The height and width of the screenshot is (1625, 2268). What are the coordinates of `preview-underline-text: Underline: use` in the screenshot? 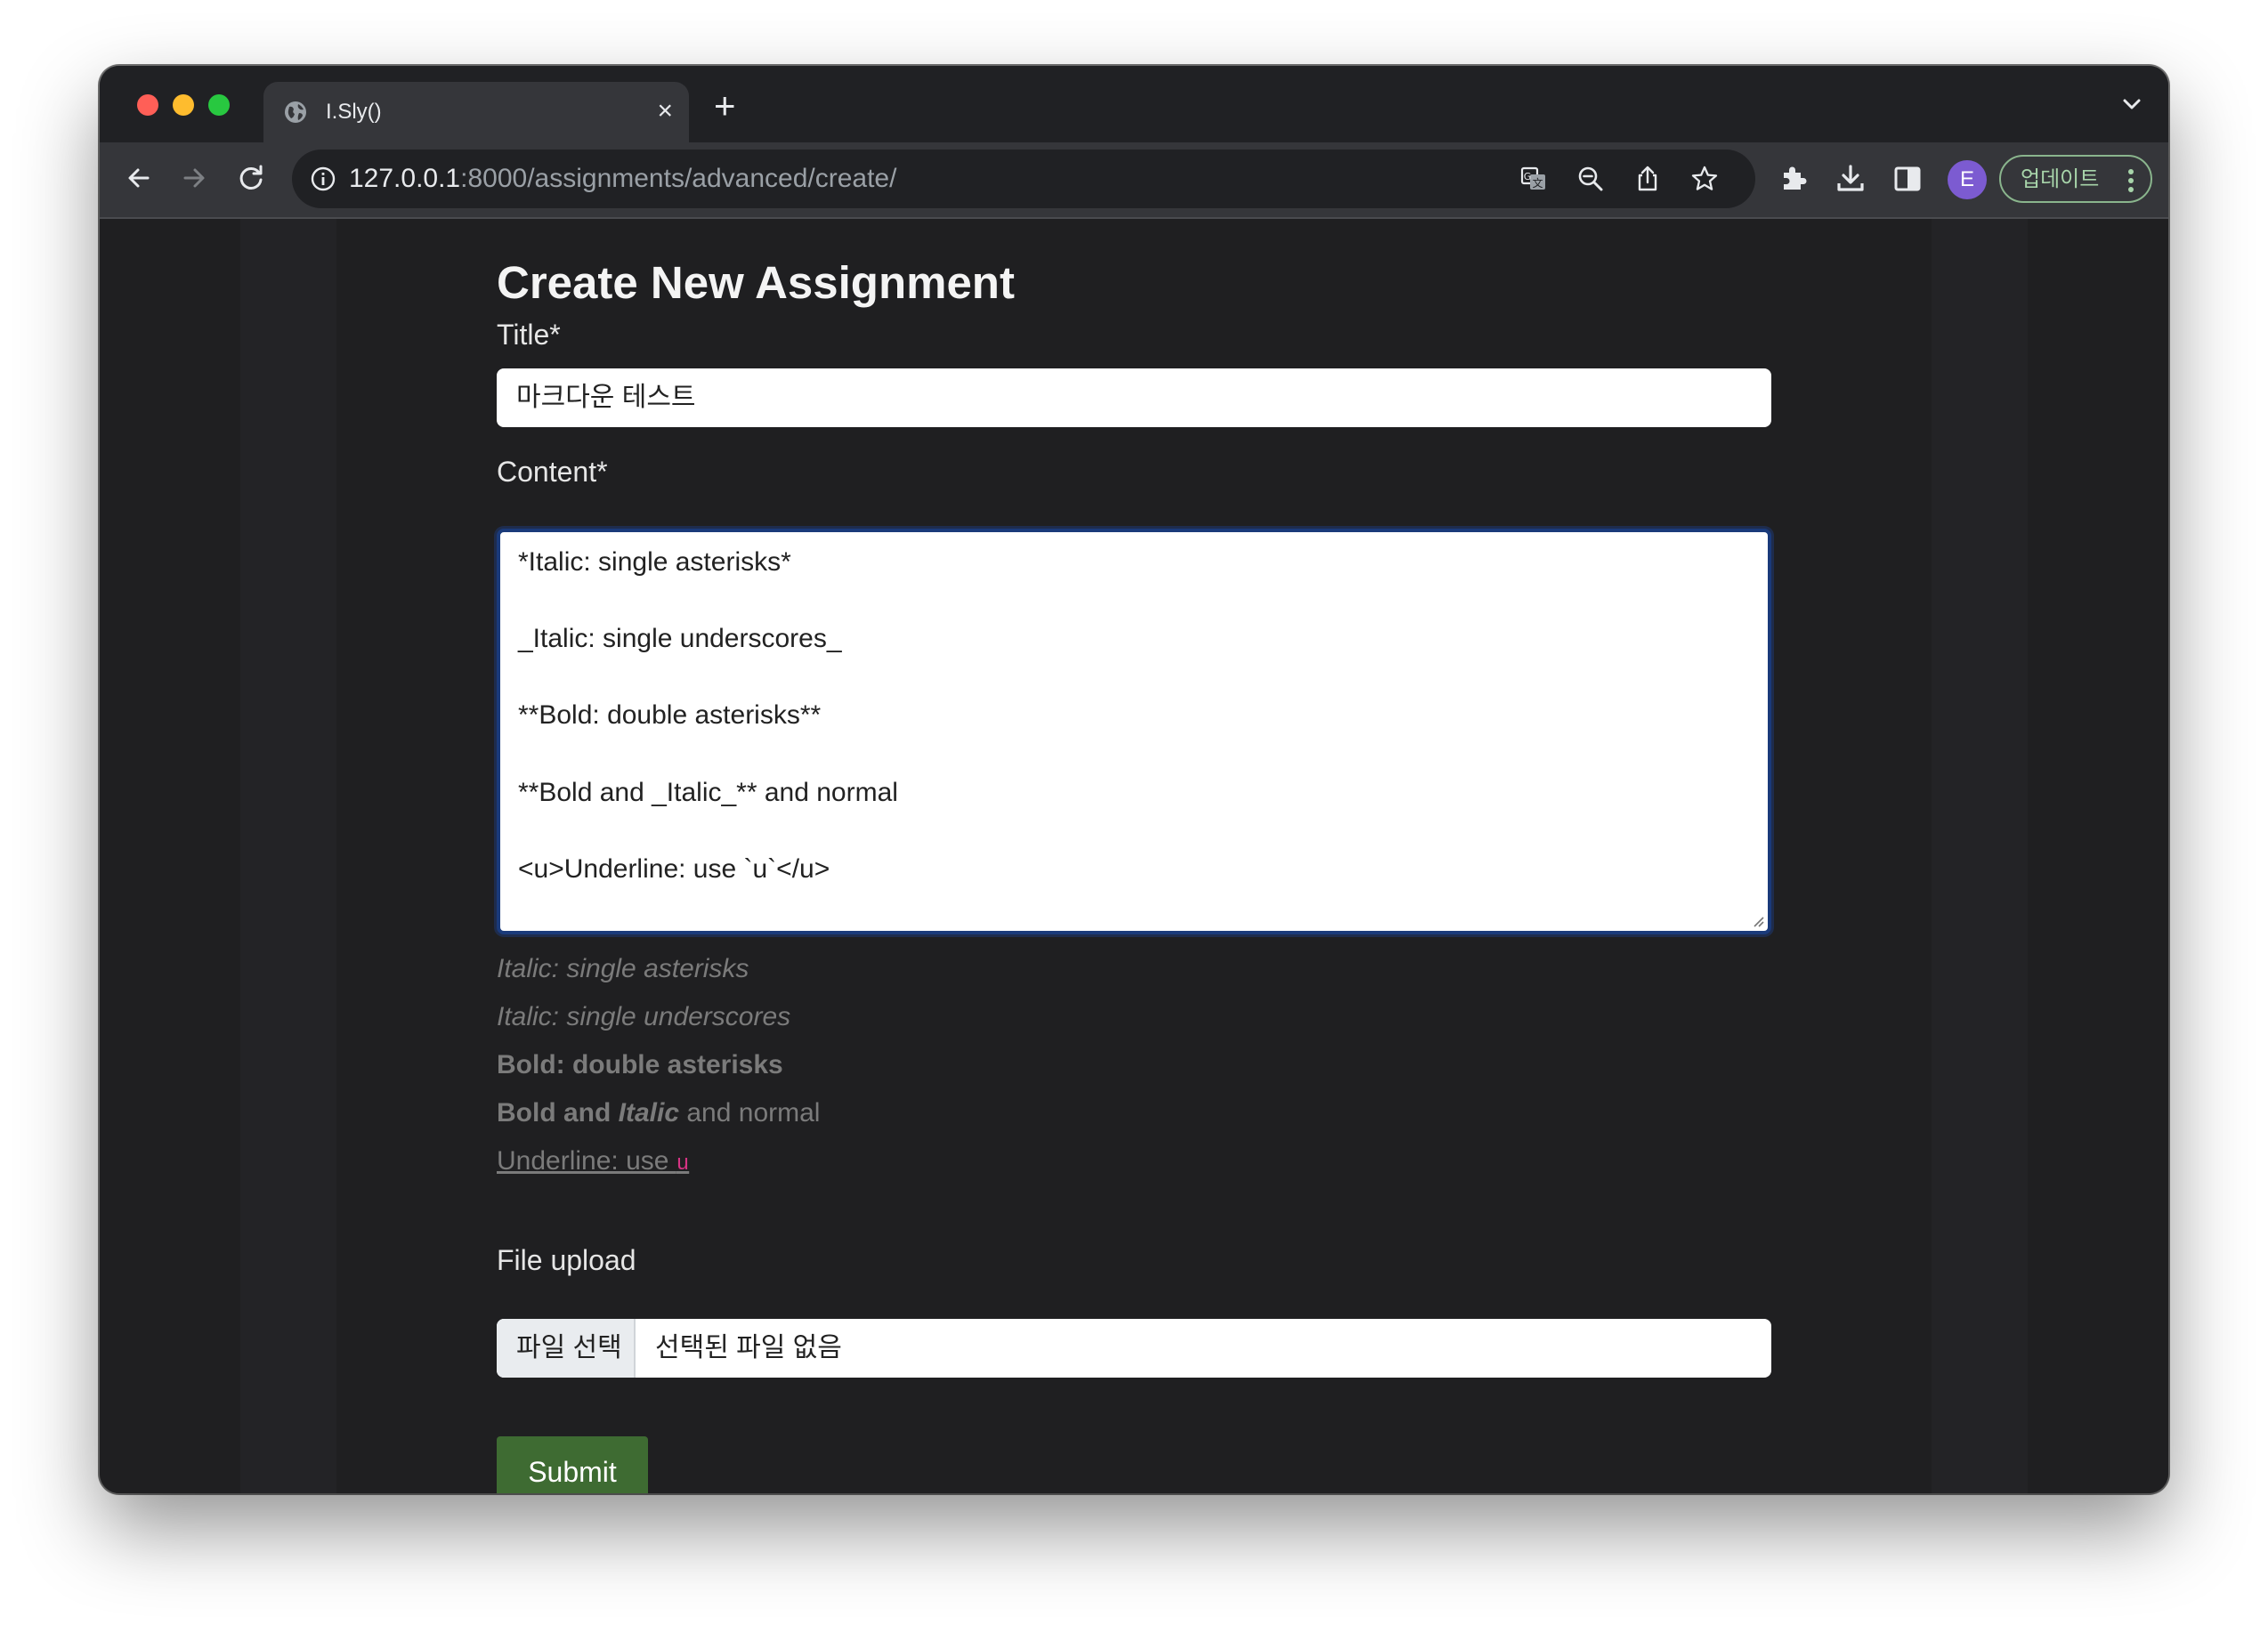 It's located at (586, 1161).